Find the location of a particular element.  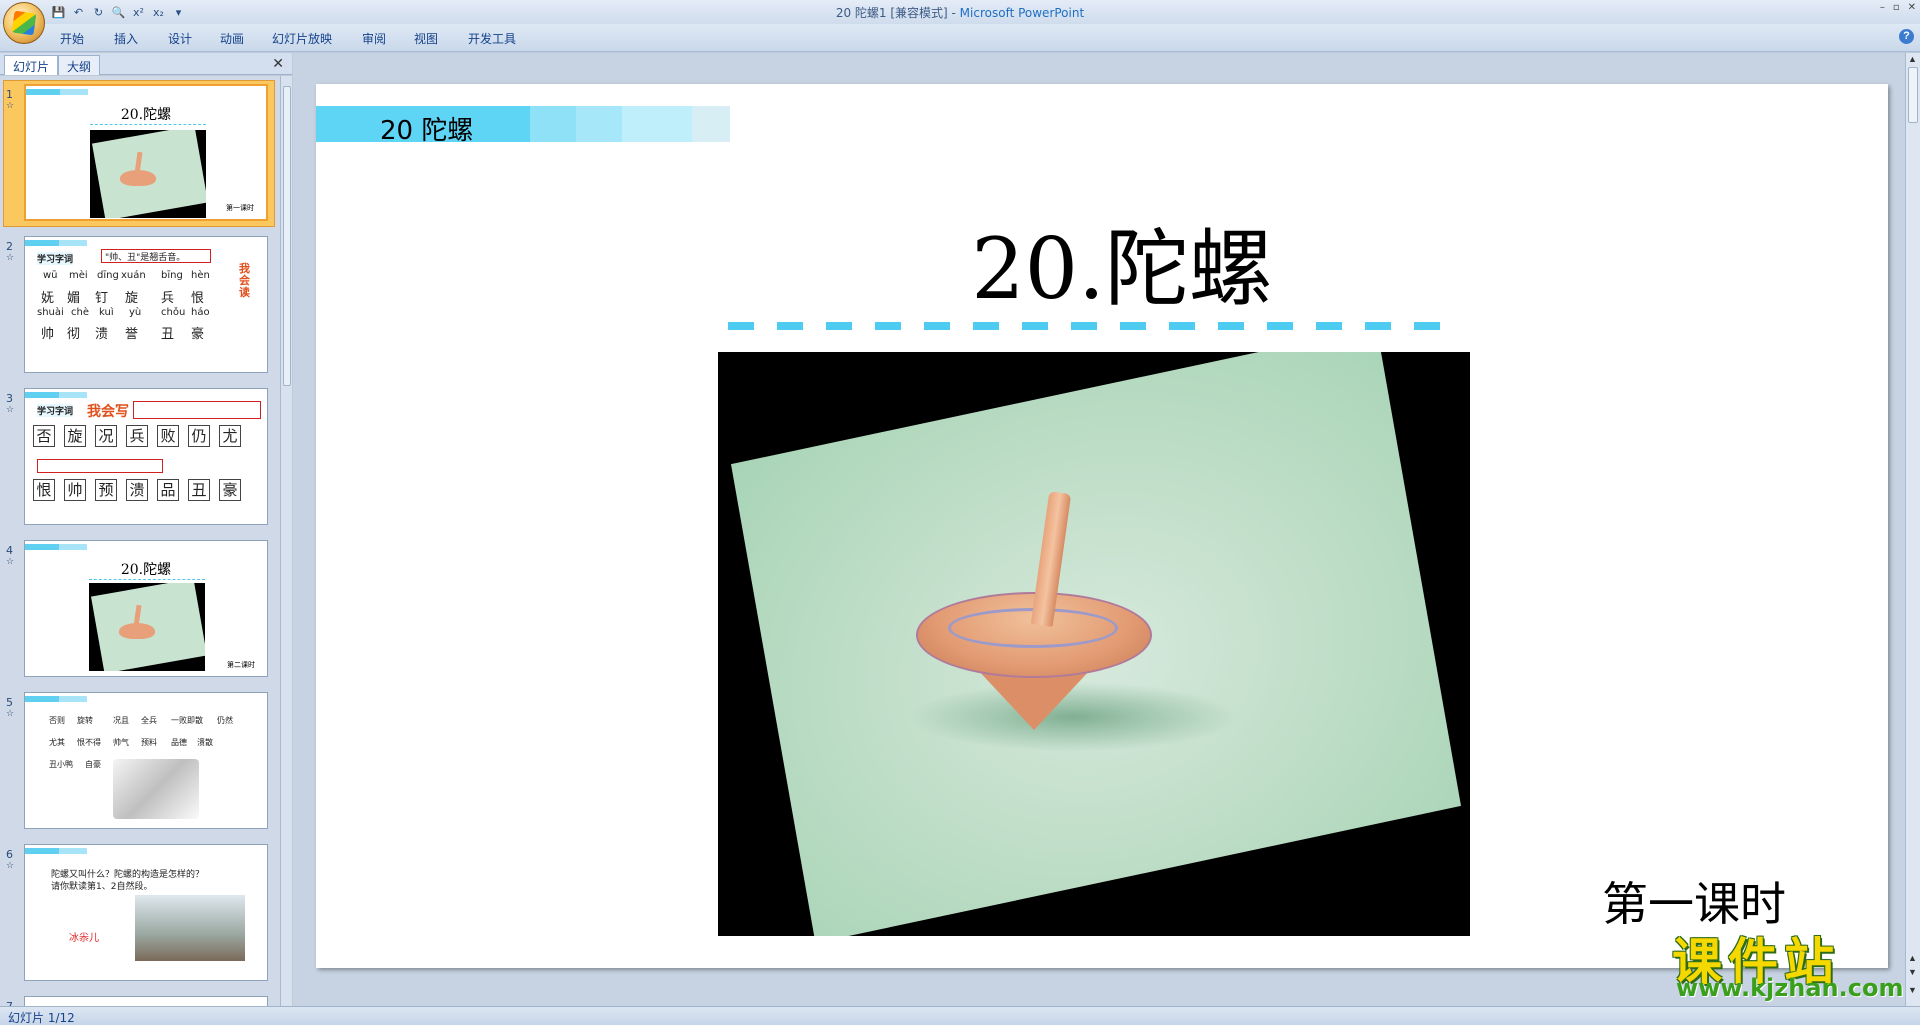

mini-side-label: 我会写 is located at coordinates (108, 412).